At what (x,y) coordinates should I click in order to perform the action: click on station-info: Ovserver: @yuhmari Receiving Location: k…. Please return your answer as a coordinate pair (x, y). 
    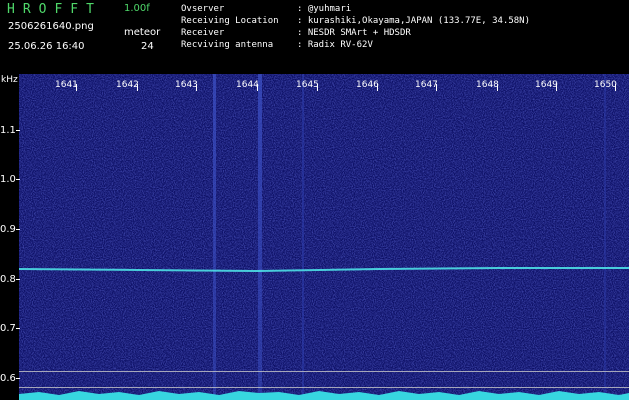
    Looking at the image, I should click on (355, 27).